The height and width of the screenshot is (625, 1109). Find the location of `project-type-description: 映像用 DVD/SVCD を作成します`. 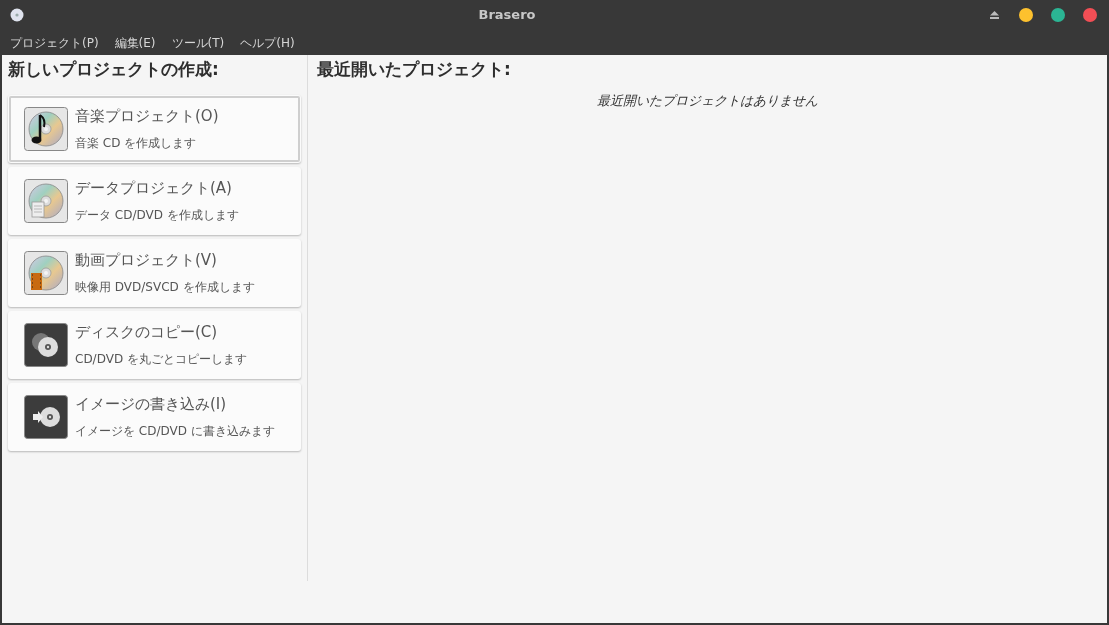

project-type-description: 映像用 DVD/SVCD を作成します is located at coordinates (165, 287).